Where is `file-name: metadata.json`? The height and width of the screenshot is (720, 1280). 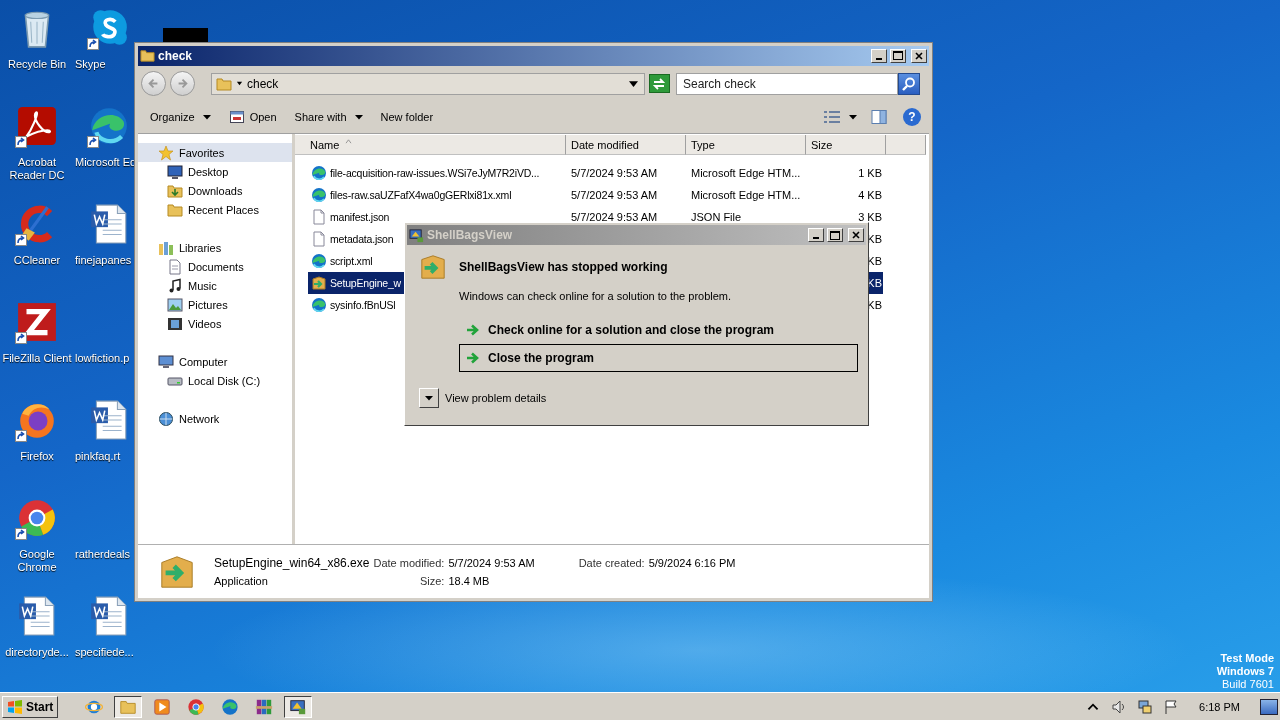 file-name: metadata.json is located at coordinates (362, 239).